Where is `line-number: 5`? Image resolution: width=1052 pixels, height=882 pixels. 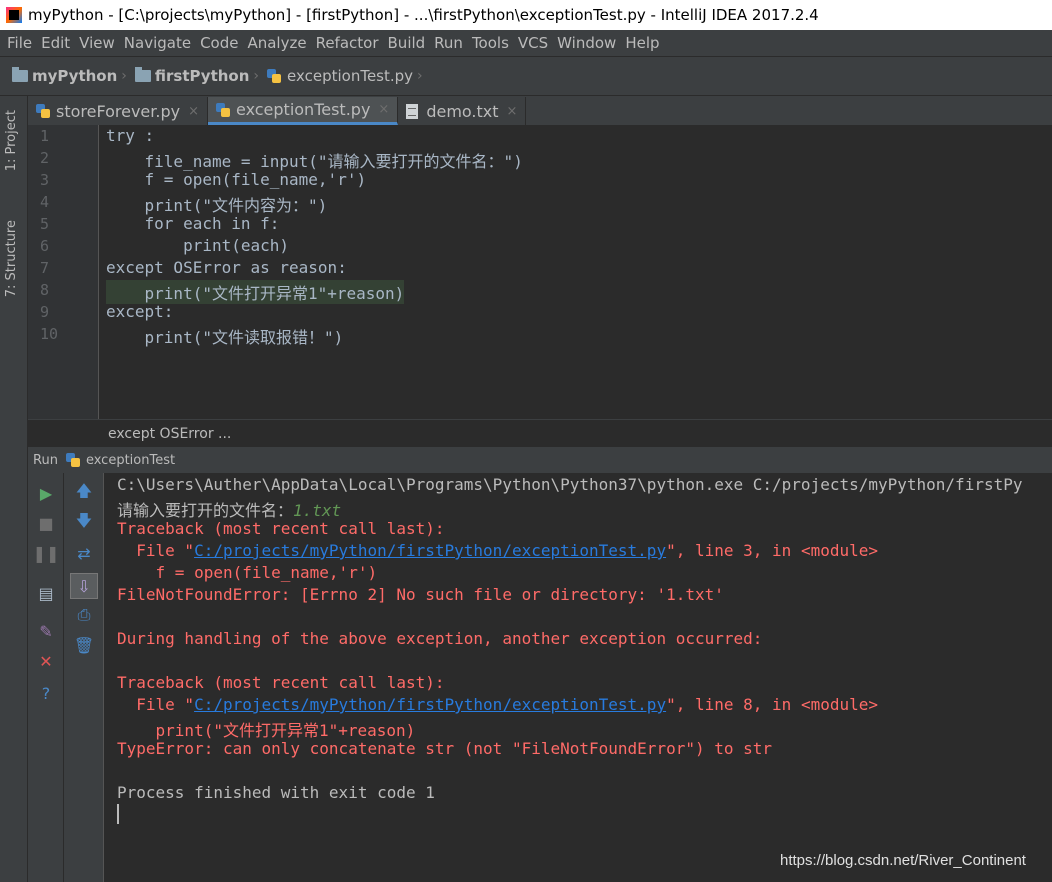 line-number: 5 is located at coordinates (45, 224).